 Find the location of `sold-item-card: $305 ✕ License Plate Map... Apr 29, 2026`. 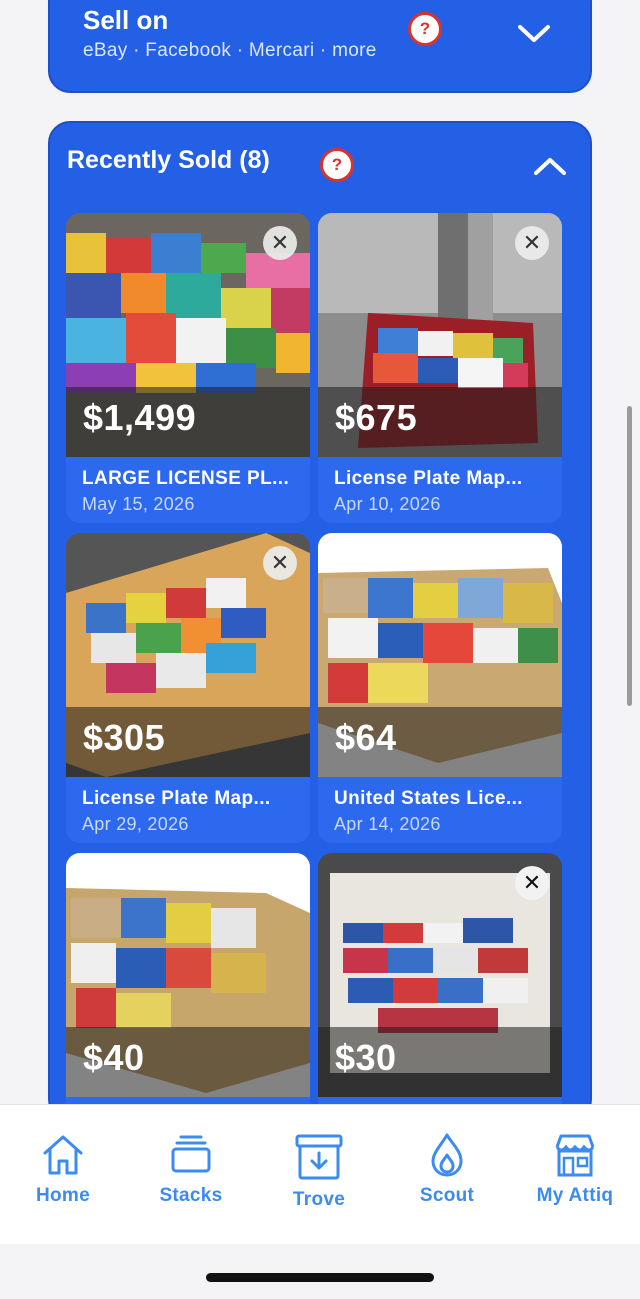

sold-item-card: $305 ✕ License Plate Map... Apr 29, 2026 is located at coordinates (188, 688).